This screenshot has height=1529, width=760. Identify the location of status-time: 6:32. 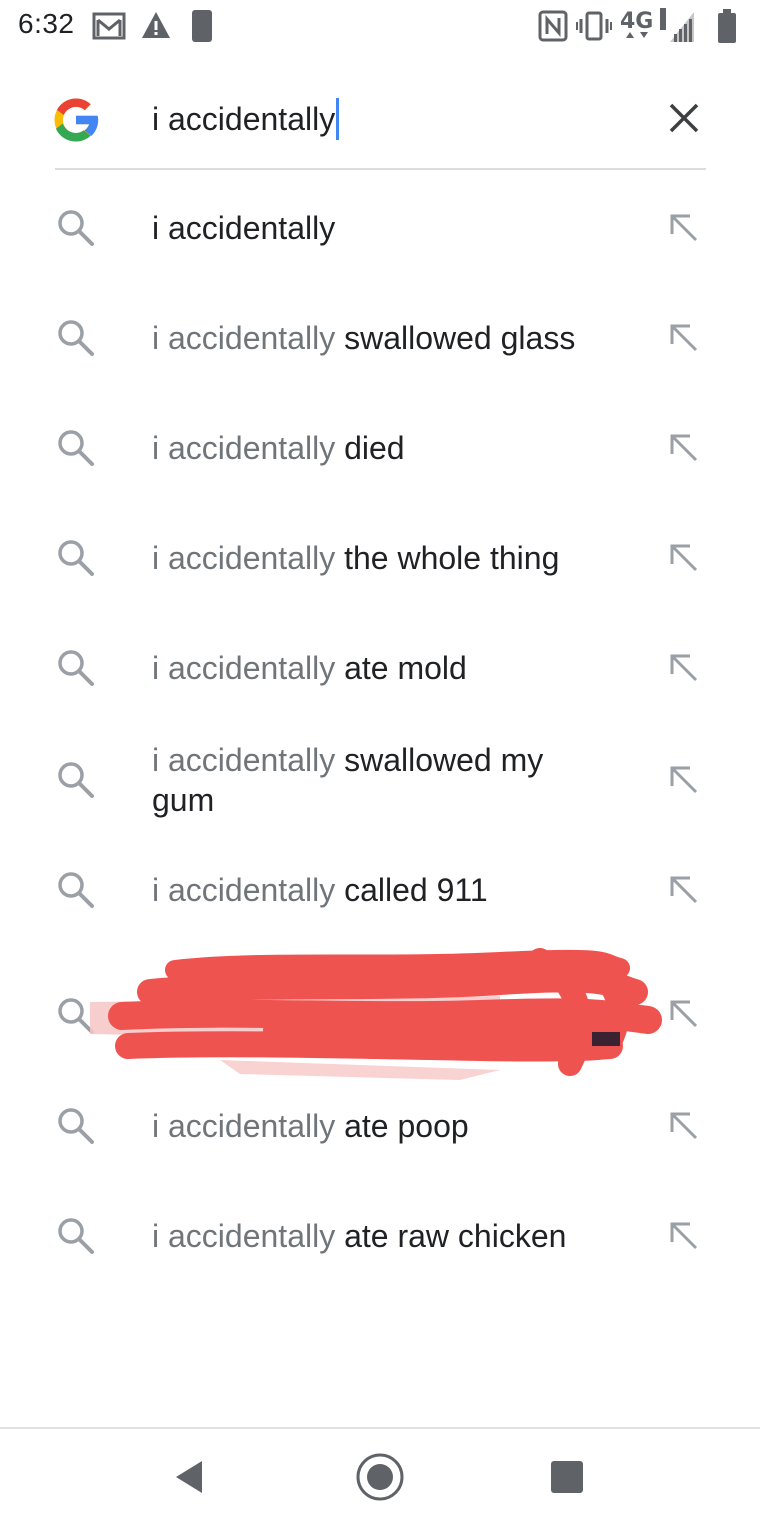
(46, 23).